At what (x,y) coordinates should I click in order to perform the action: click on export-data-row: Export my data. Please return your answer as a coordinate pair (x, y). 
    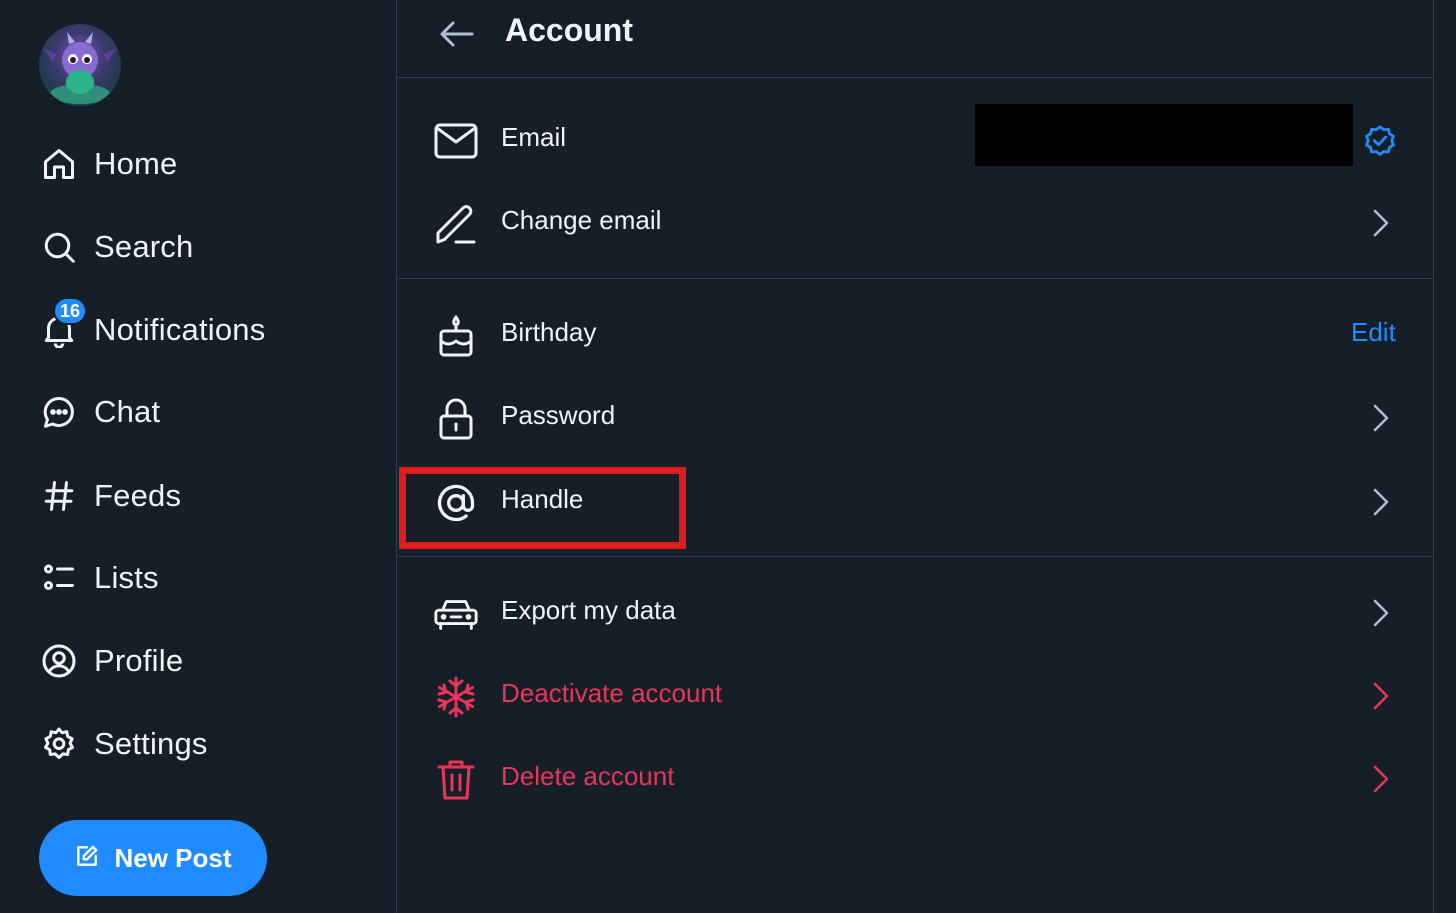
    Looking at the image, I should click on (915, 613).